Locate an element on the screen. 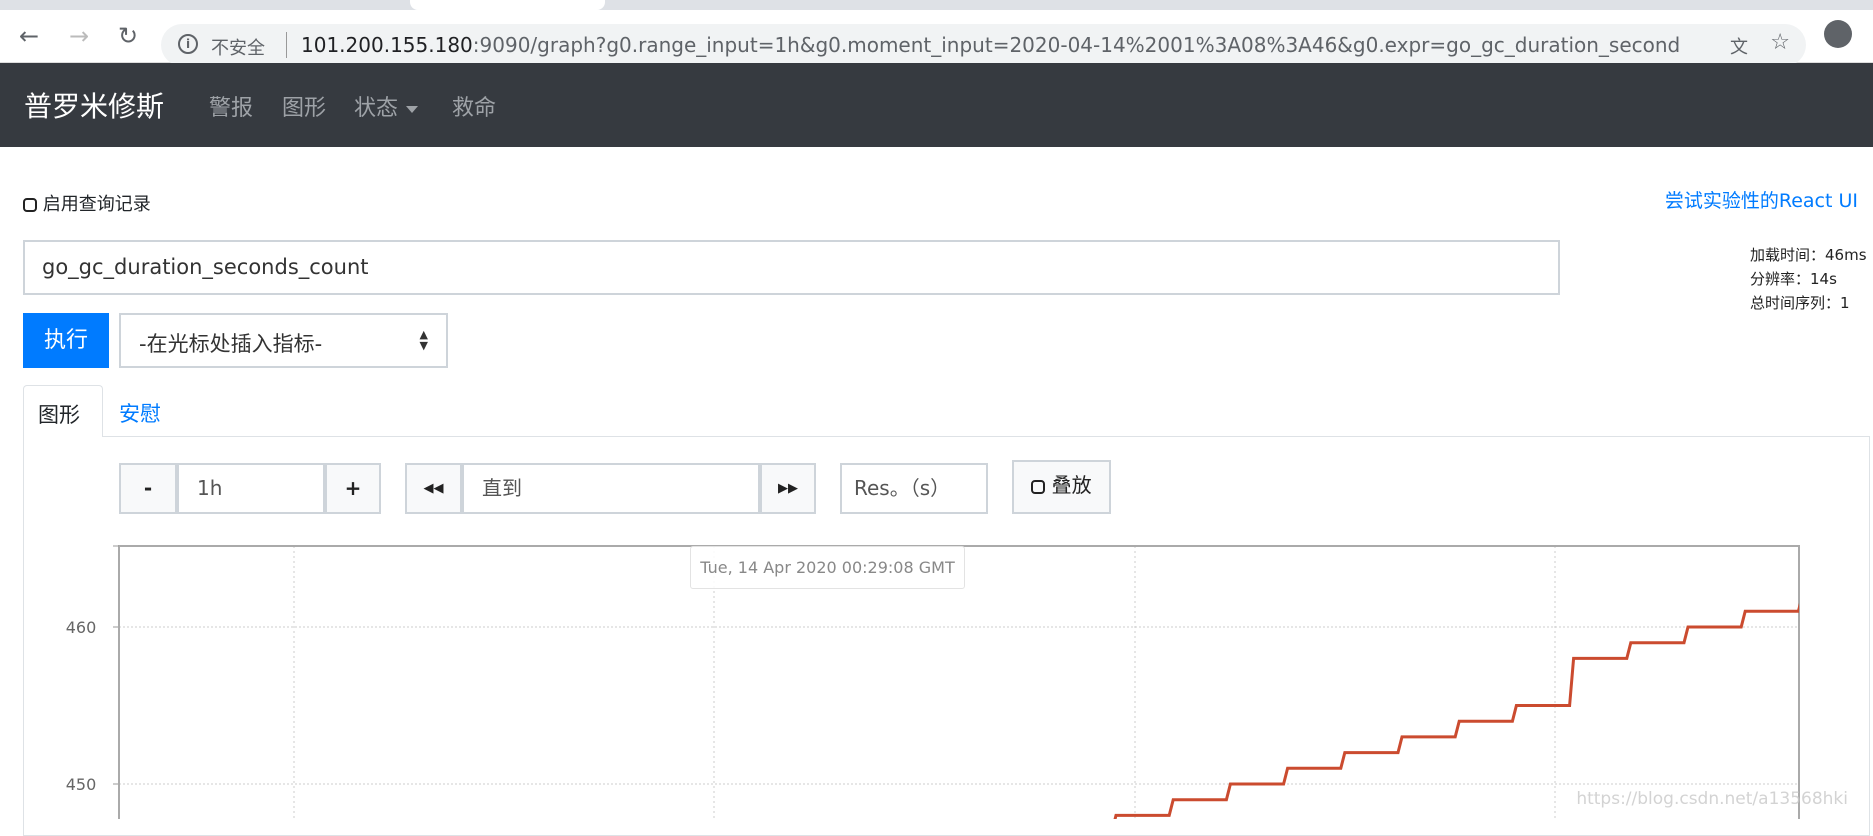 Image resolution: width=1873 pixels, height=836 pixels. series-line is located at coordinates (1456, 706).